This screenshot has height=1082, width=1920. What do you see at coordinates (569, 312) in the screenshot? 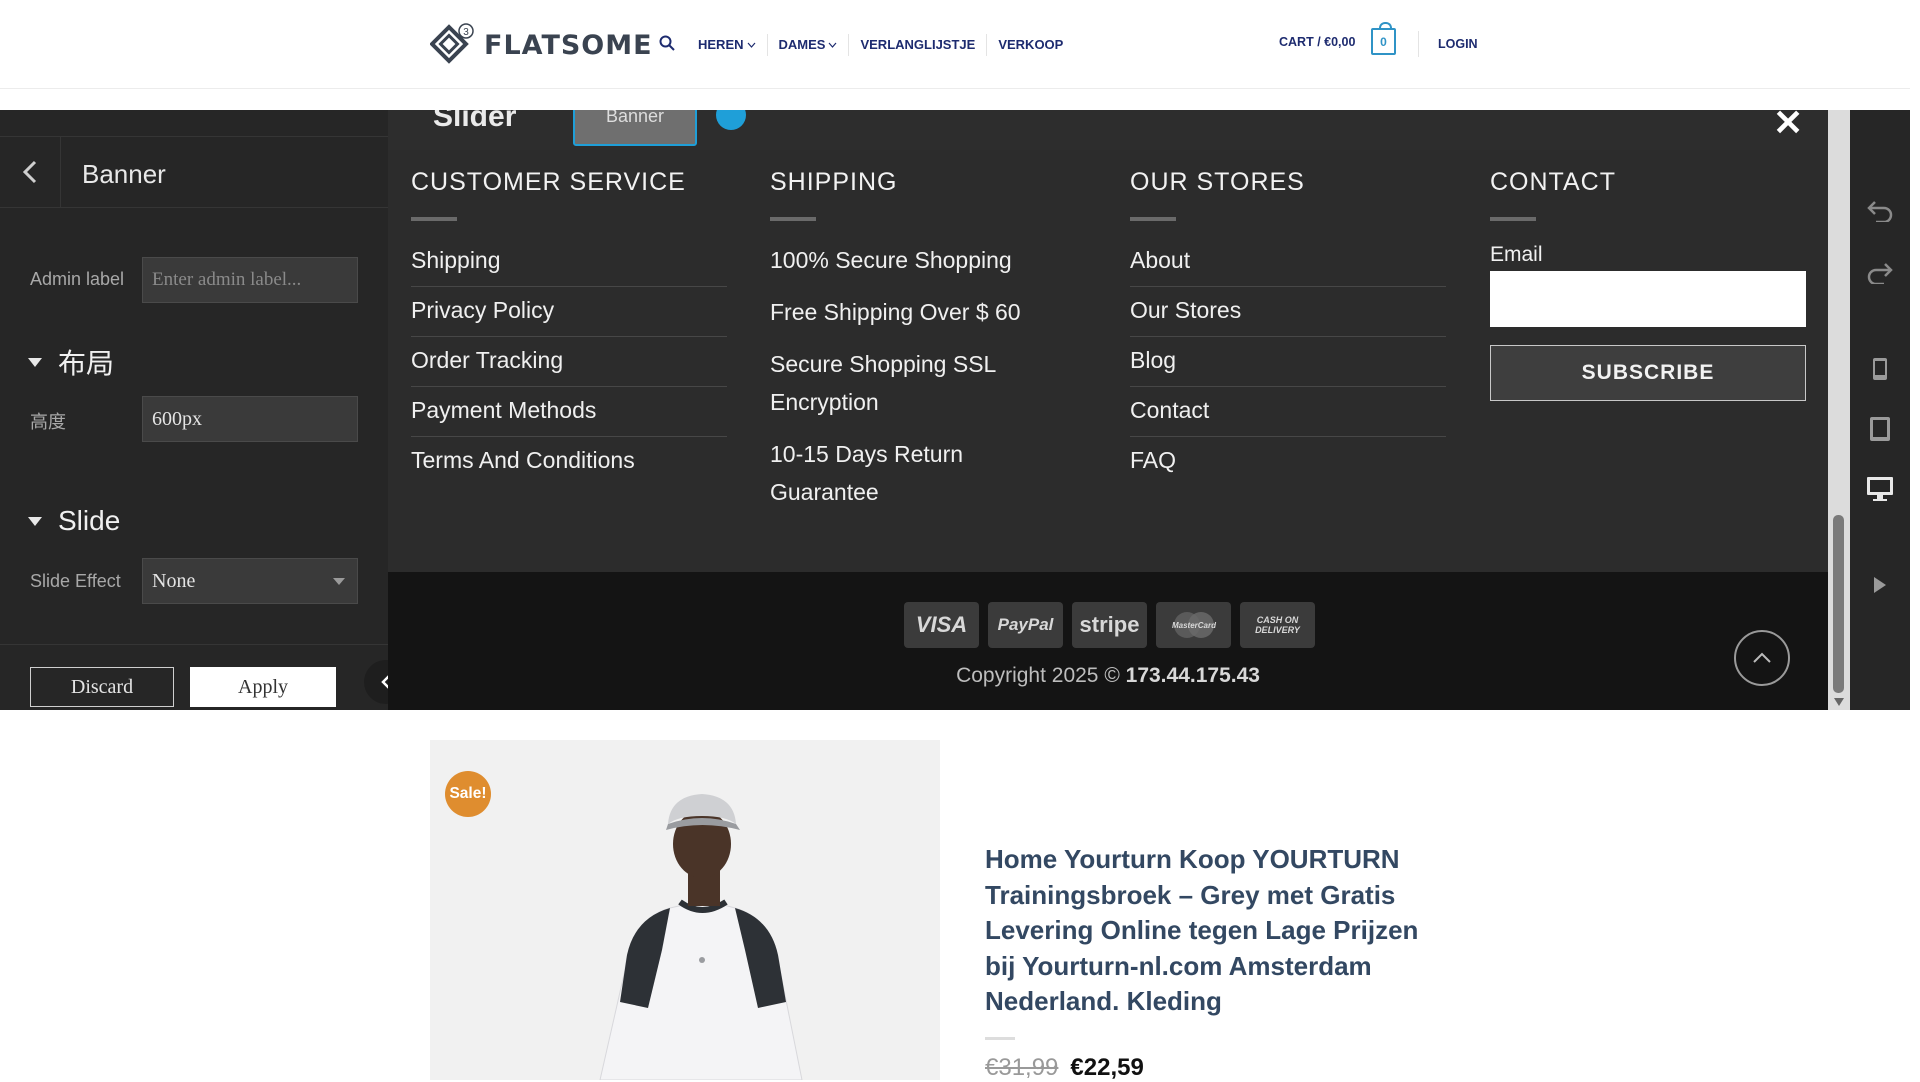
I see `footer-link: Privacy Policy` at bounding box center [569, 312].